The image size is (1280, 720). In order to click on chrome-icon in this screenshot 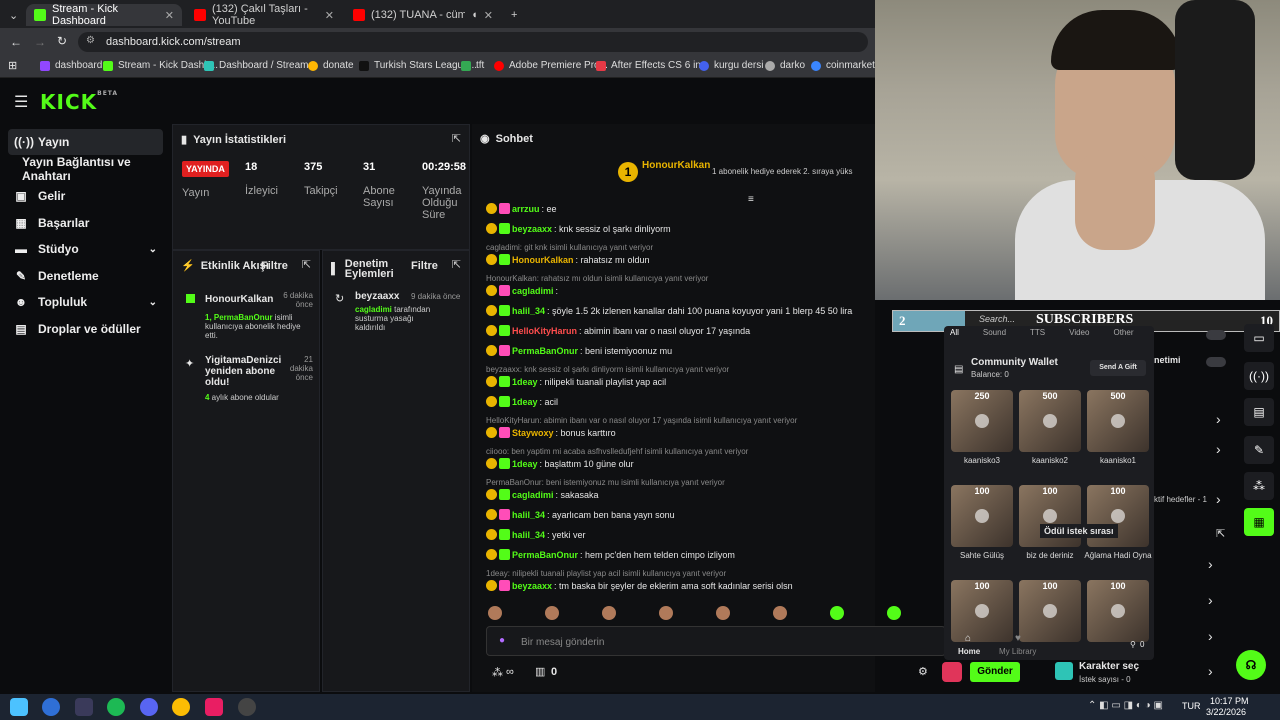, I will do `click(181, 707)`.